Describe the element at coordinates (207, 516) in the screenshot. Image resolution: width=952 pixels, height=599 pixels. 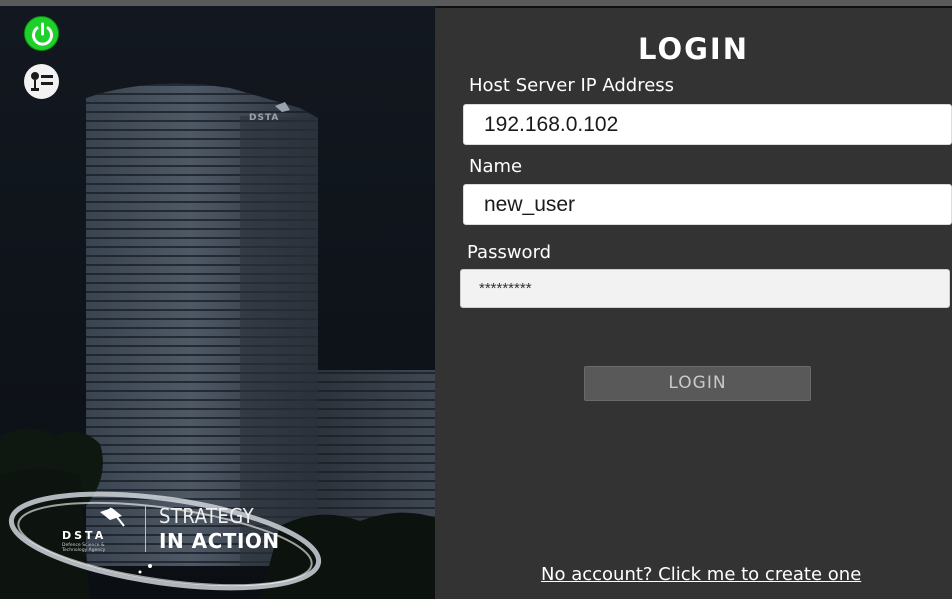
I see `brand-tagline-line1: STRATEGY` at that location.